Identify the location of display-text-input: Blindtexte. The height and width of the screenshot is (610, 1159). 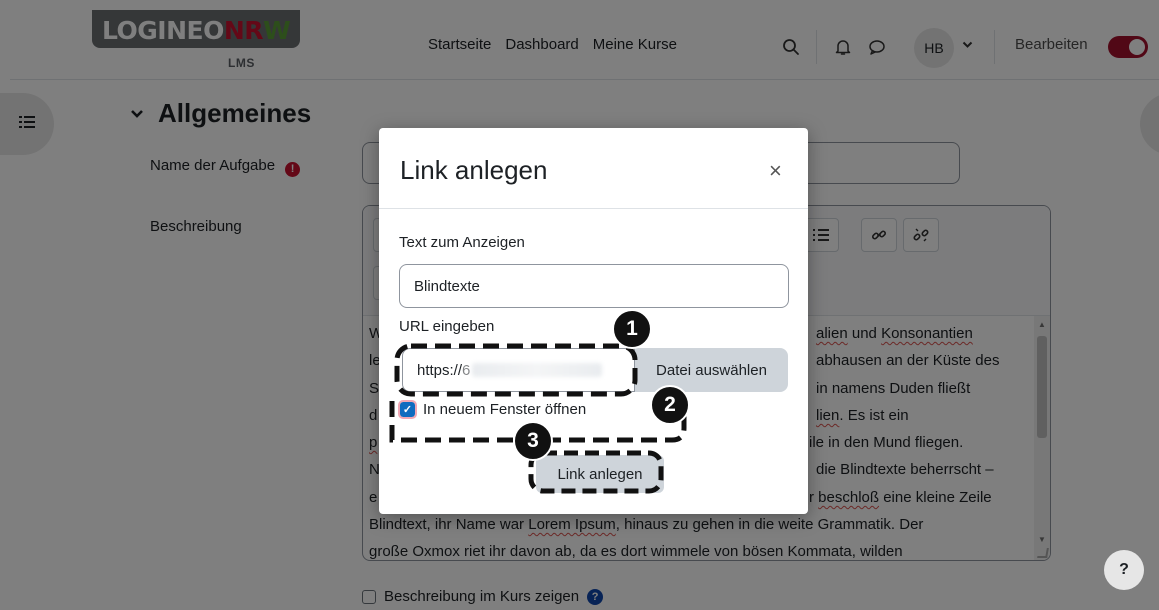
(594, 286).